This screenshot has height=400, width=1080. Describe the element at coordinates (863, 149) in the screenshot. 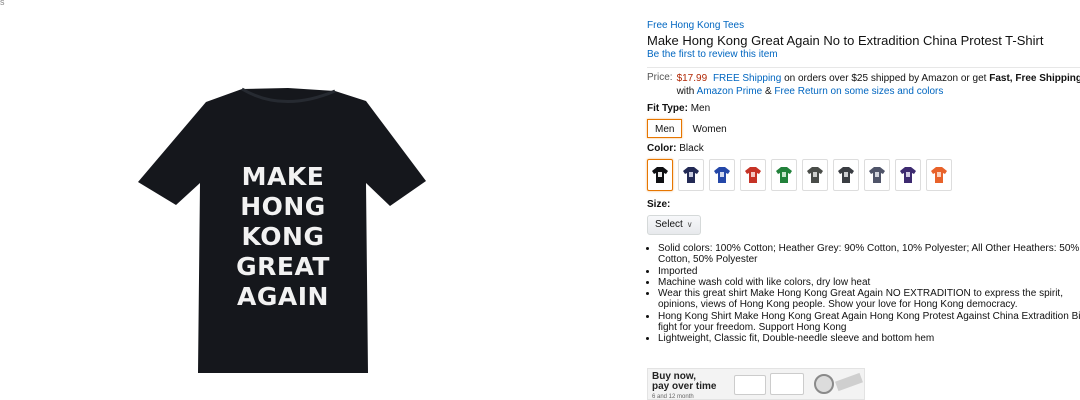

I see `color-heading: Color: Black` at that location.